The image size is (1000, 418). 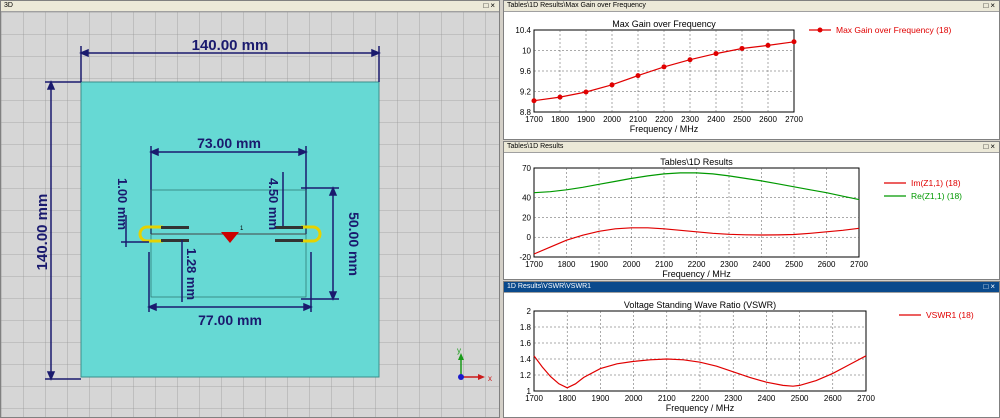 I want to click on view-3d-title: 3D, so click(x=8, y=5).